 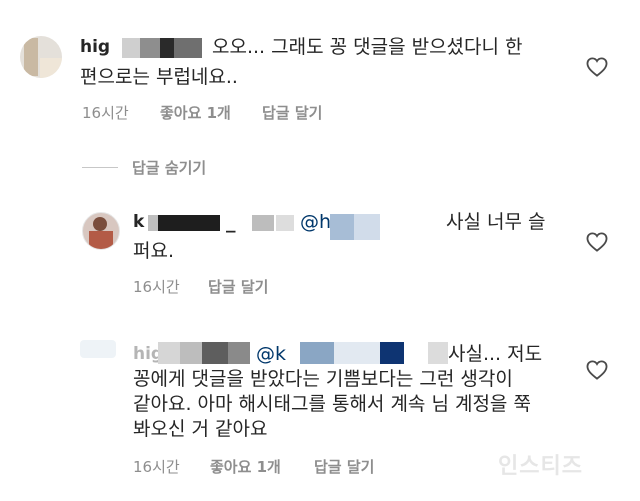 I want to click on comment-username: hig, so click(x=95, y=47).